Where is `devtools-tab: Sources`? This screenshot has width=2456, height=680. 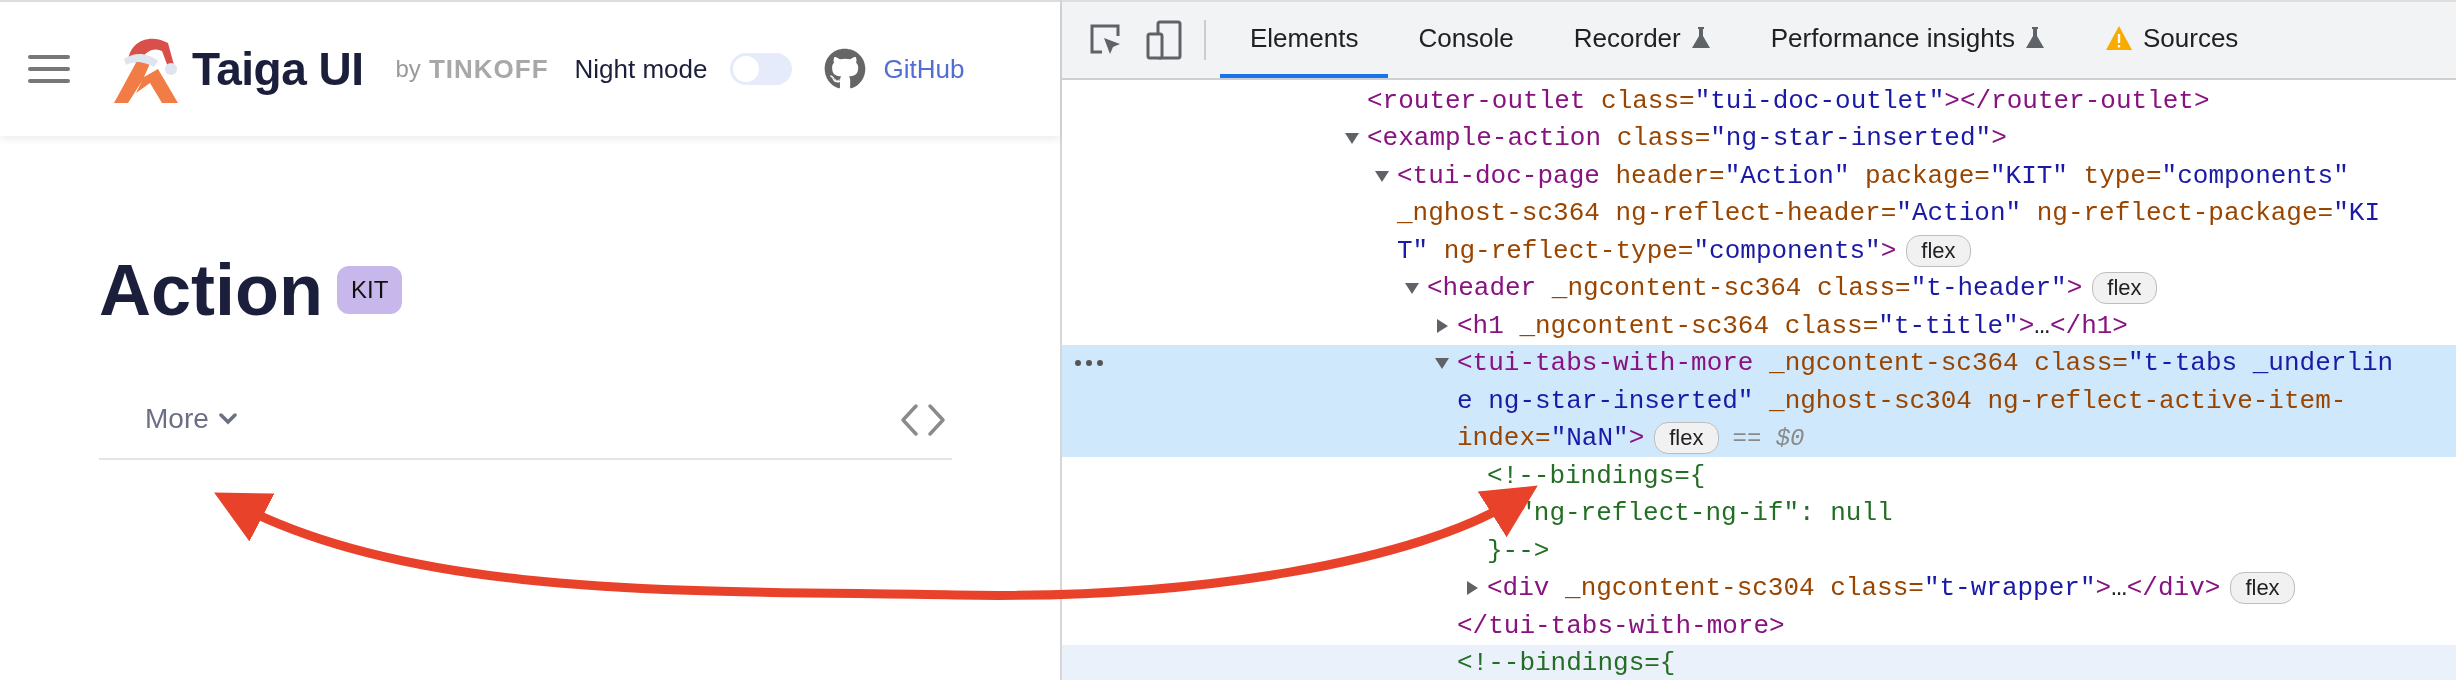
devtools-tab: Sources is located at coordinates (2171, 40).